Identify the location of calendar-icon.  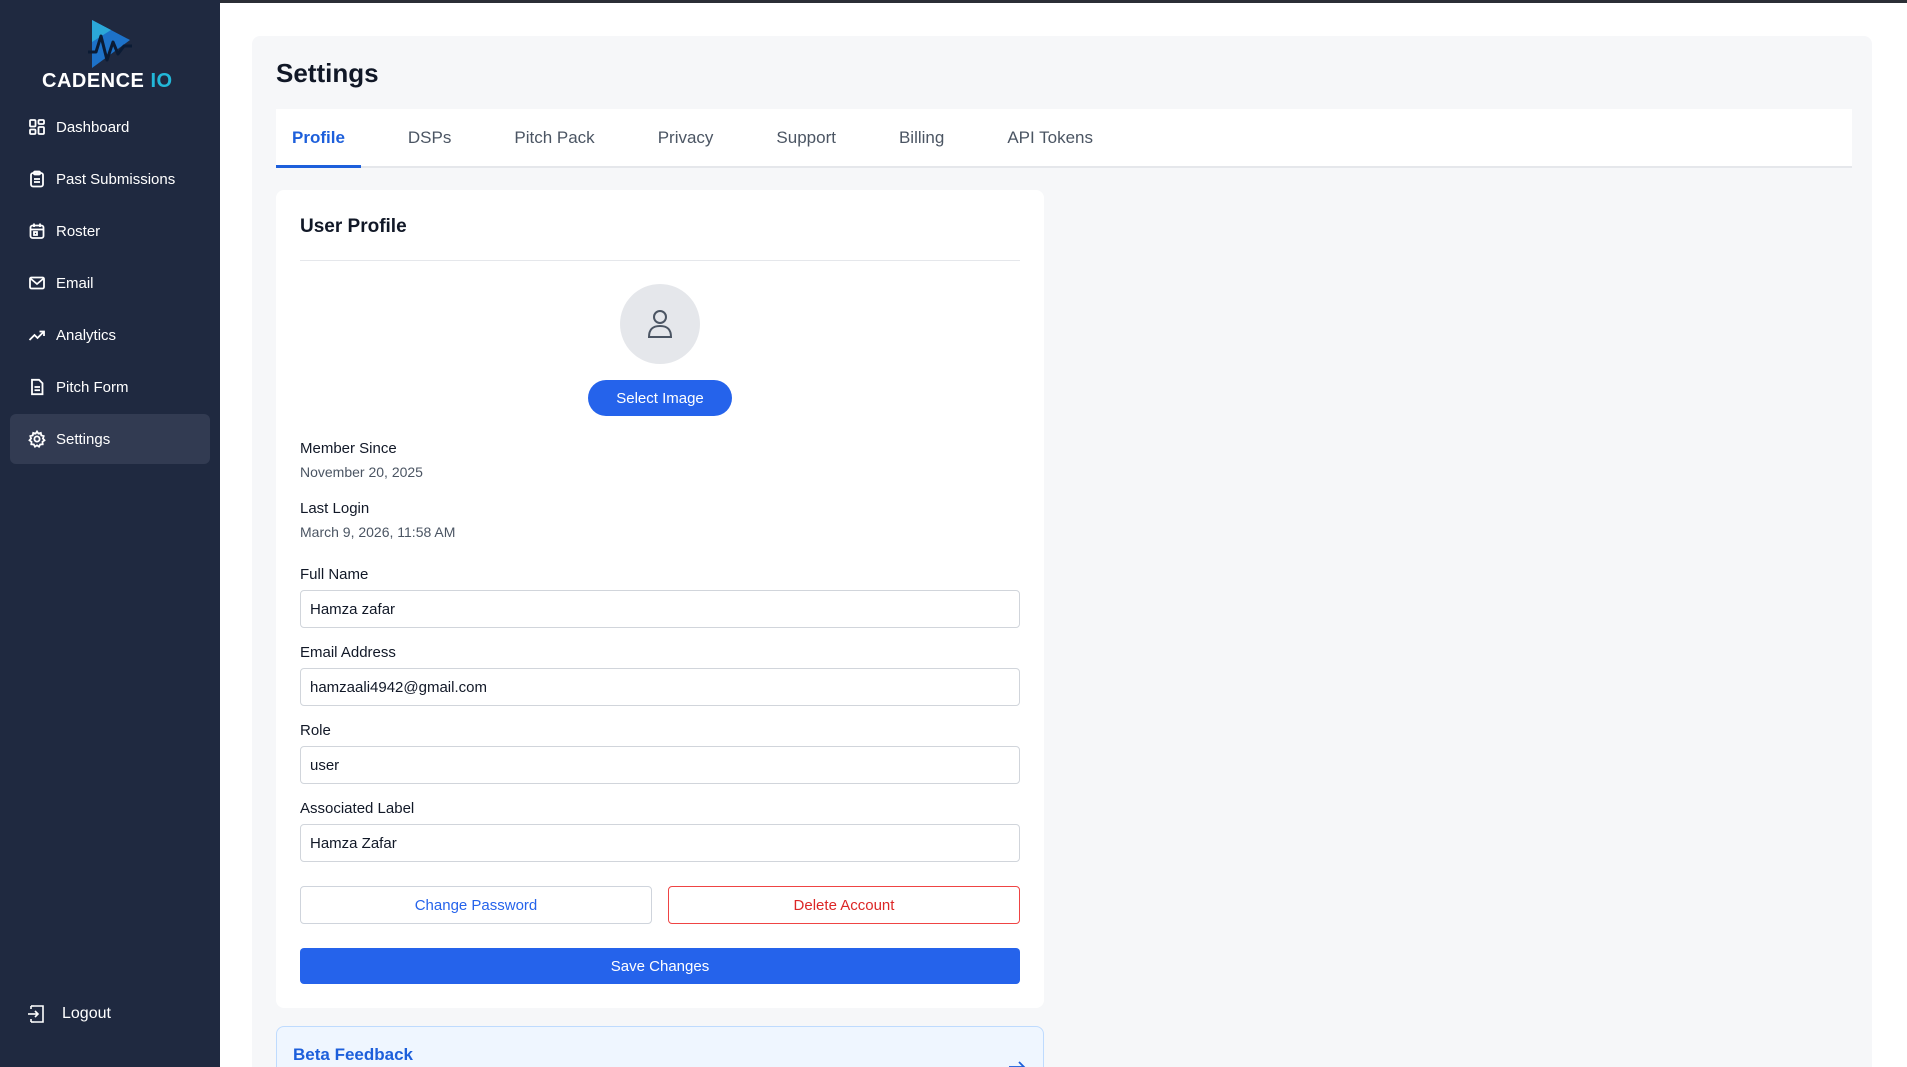
(37, 231).